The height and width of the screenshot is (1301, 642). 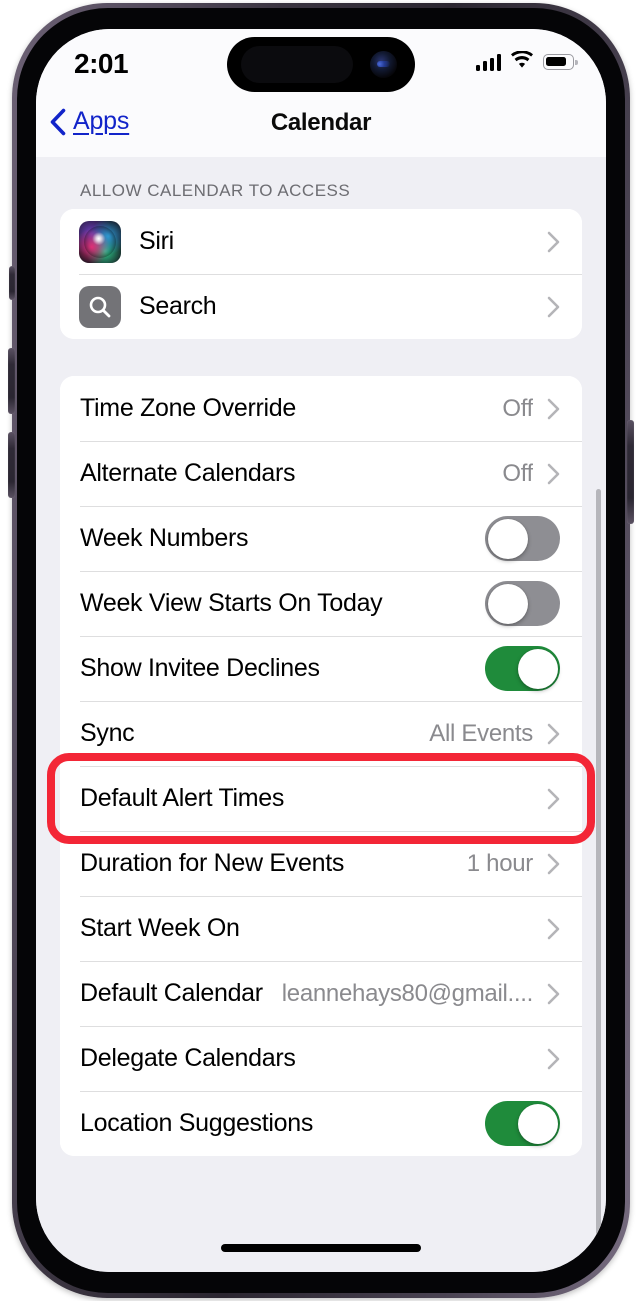 What do you see at coordinates (197, 1123) in the screenshot?
I see `settings-row-label: Location Suggestions` at bounding box center [197, 1123].